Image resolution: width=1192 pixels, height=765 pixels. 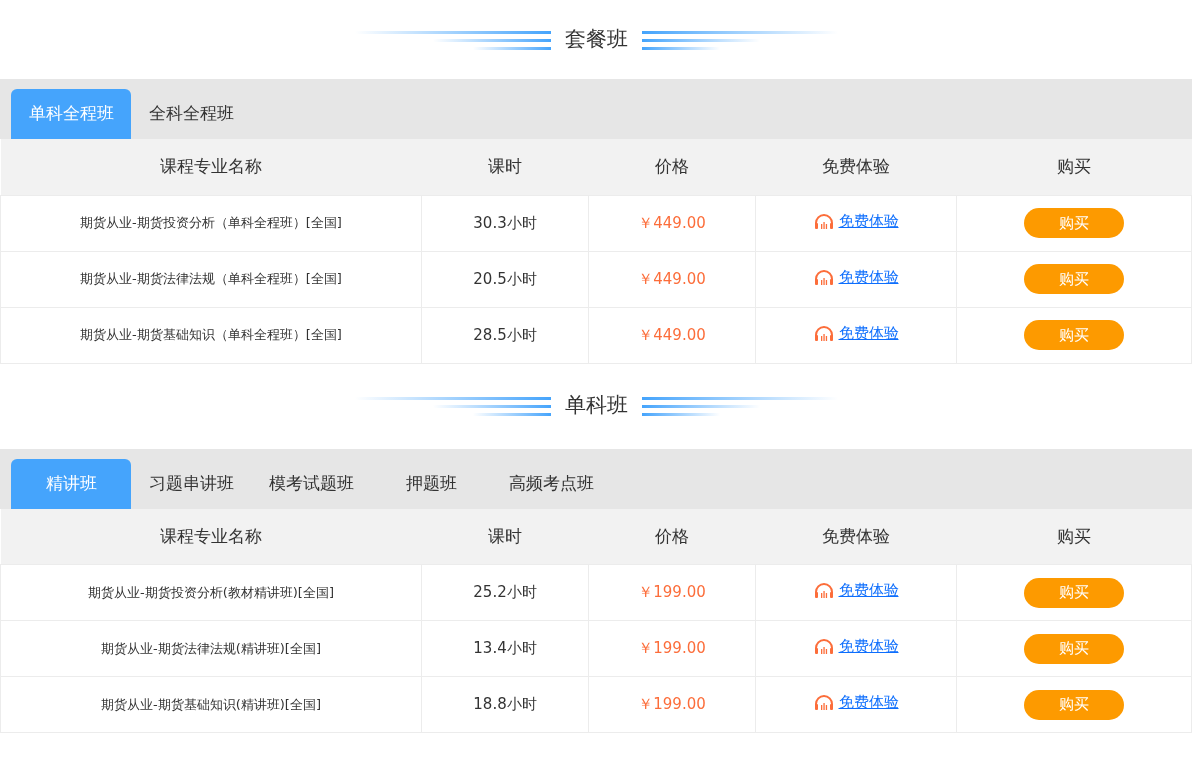 I want to click on section-title: 单科班, so click(x=596, y=406).